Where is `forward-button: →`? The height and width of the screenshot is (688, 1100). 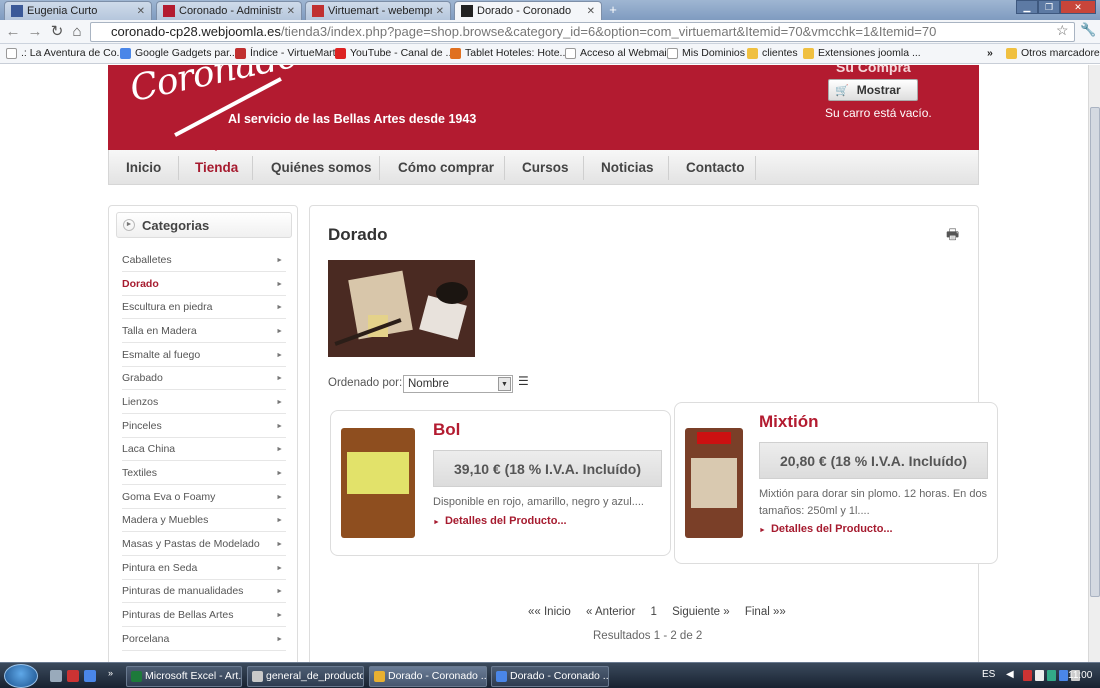 forward-button: → is located at coordinates (35, 32).